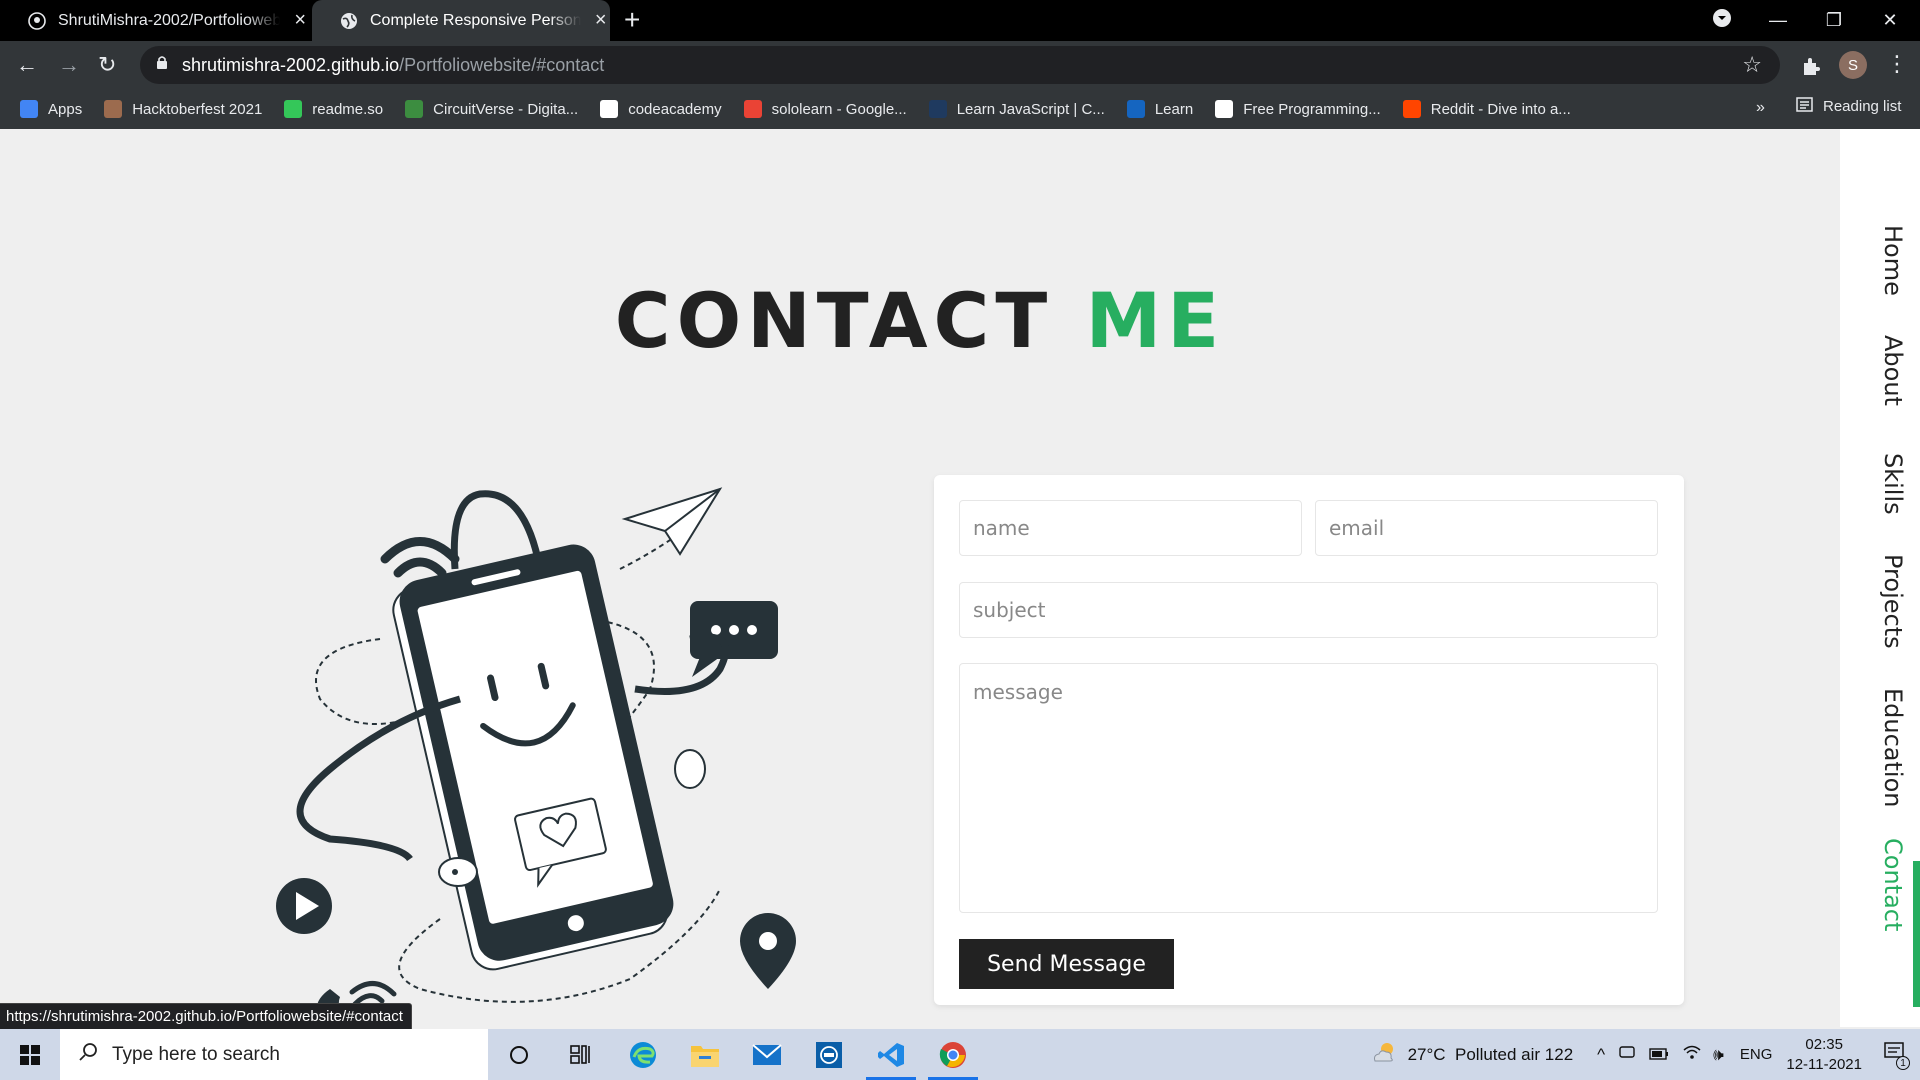  I want to click on nav-home: Home, so click(1880, 260).